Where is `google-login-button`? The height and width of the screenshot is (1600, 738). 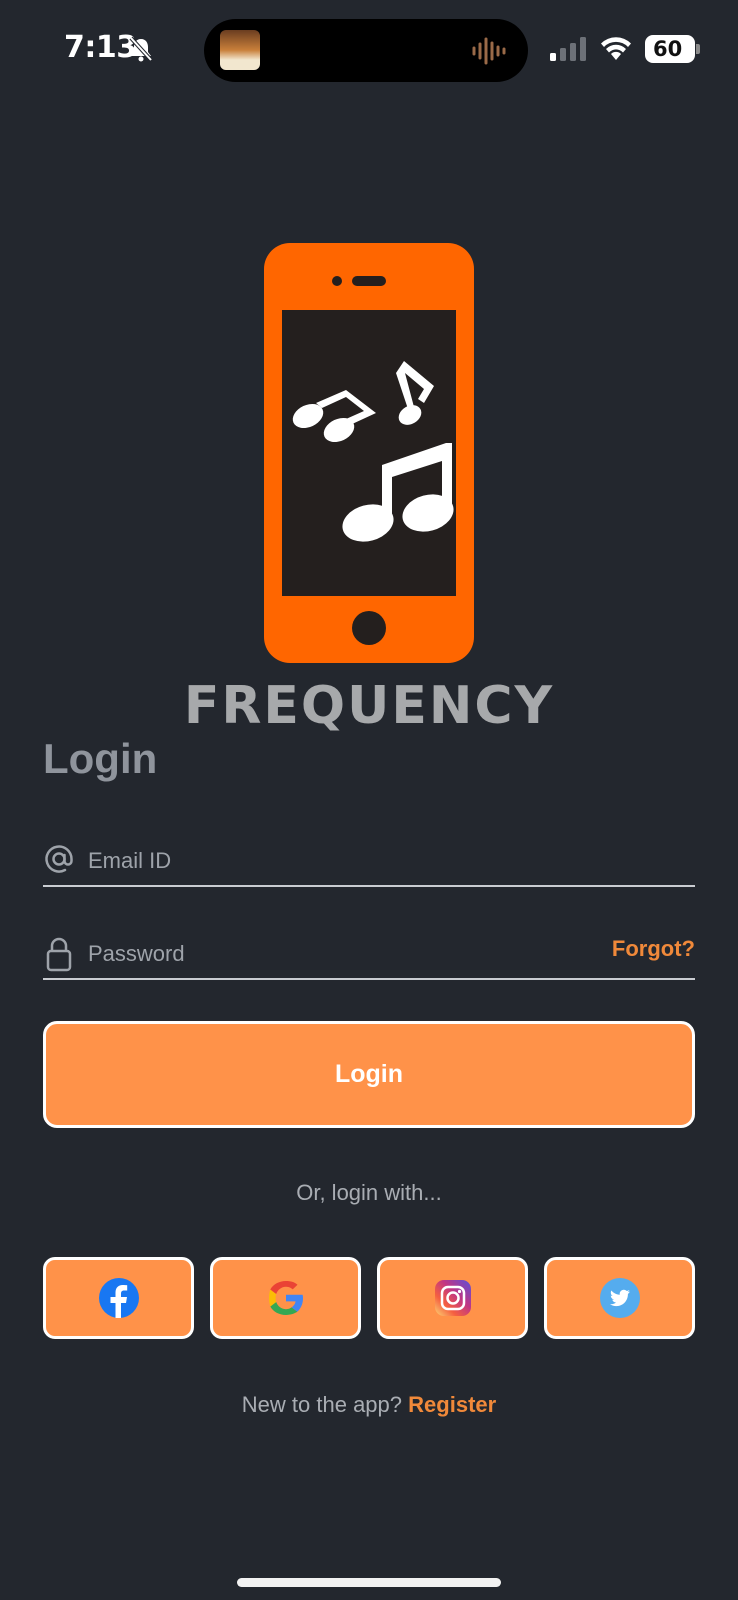
google-login-button is located at coordinates (285, 1298).